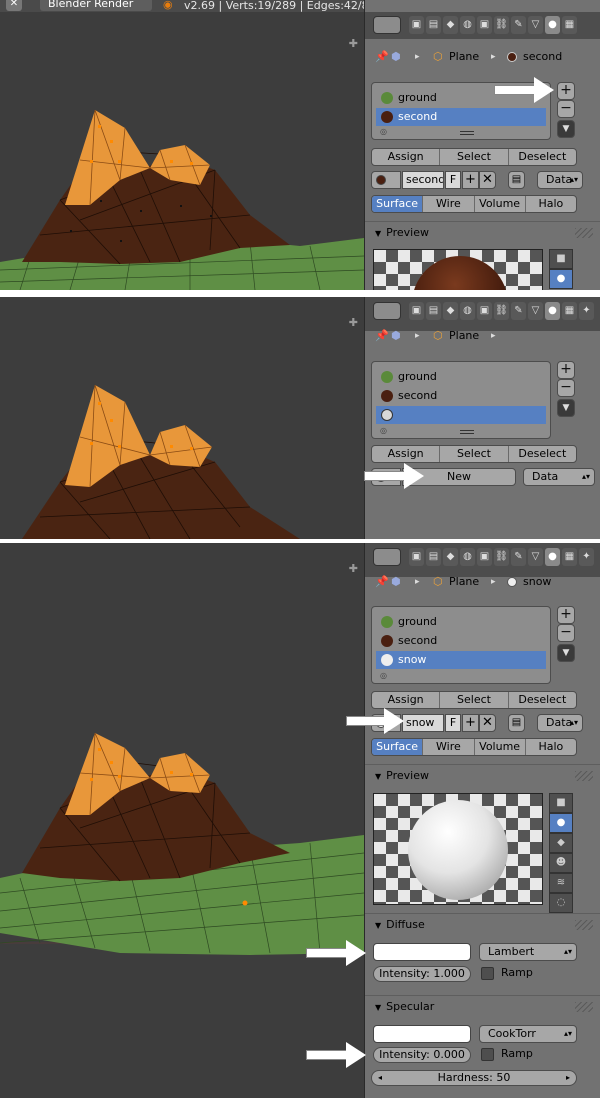 Image resolution: width=600 pixels, height=1098 pixels. Describe the element at coordinates (422, 952) in the screenshot. I see `diffuse-color-field` at that location.